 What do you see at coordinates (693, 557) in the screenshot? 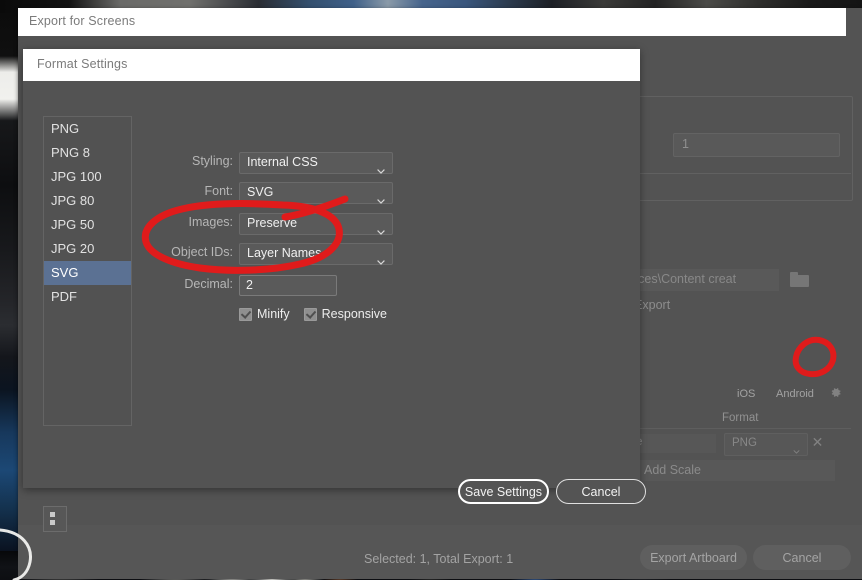
I see `export-artboard-button: Export Artboard` at bounding box center [693, 557].